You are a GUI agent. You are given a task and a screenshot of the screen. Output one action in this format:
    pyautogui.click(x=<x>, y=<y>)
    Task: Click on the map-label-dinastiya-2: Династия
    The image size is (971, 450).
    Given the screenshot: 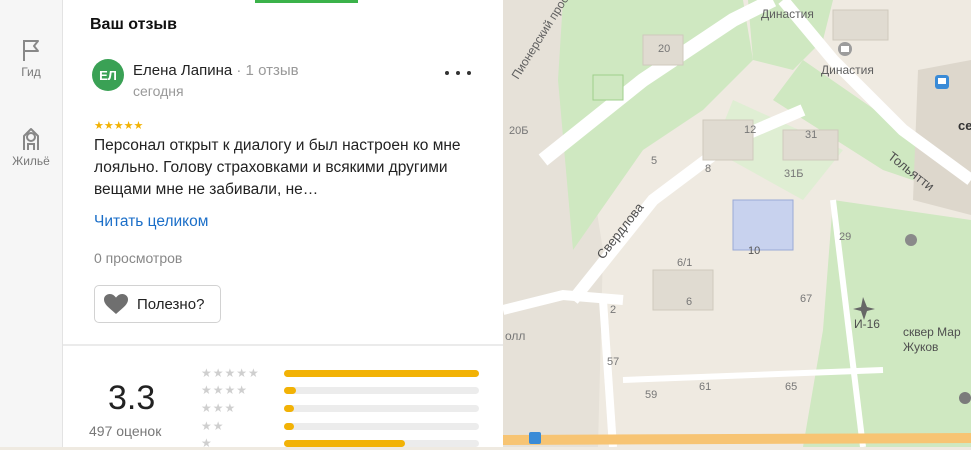 What is the action you would take?
    pyautogui.click(x=847, y=70)
    